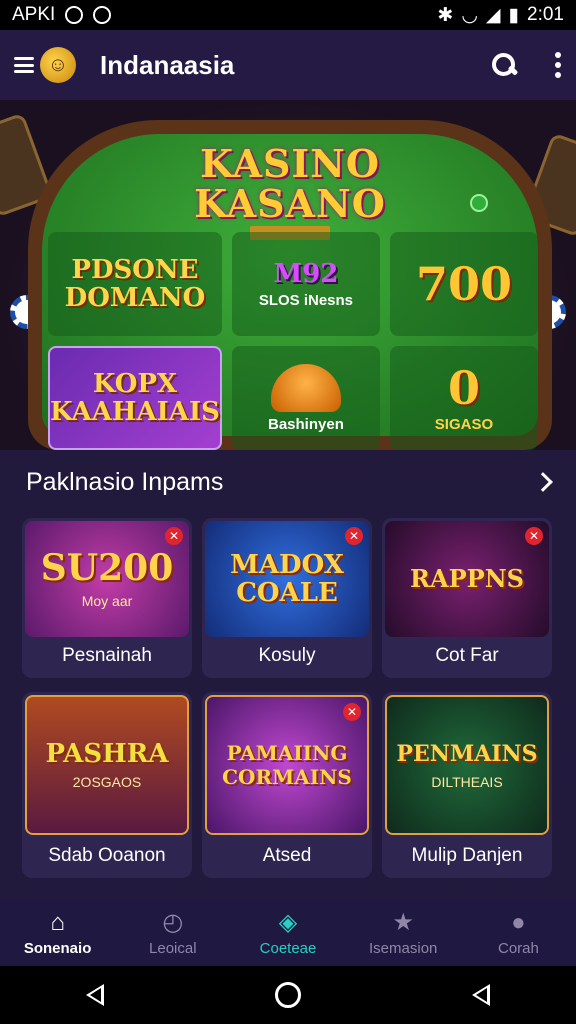 Image resolution: width=576 pixels, height=1024 pixels. Describe the element at coordinates (288, 15) in the screenshot. I see `status-bar: APKI ✱ ◡ ◢ ▮ 2:01` at that location.